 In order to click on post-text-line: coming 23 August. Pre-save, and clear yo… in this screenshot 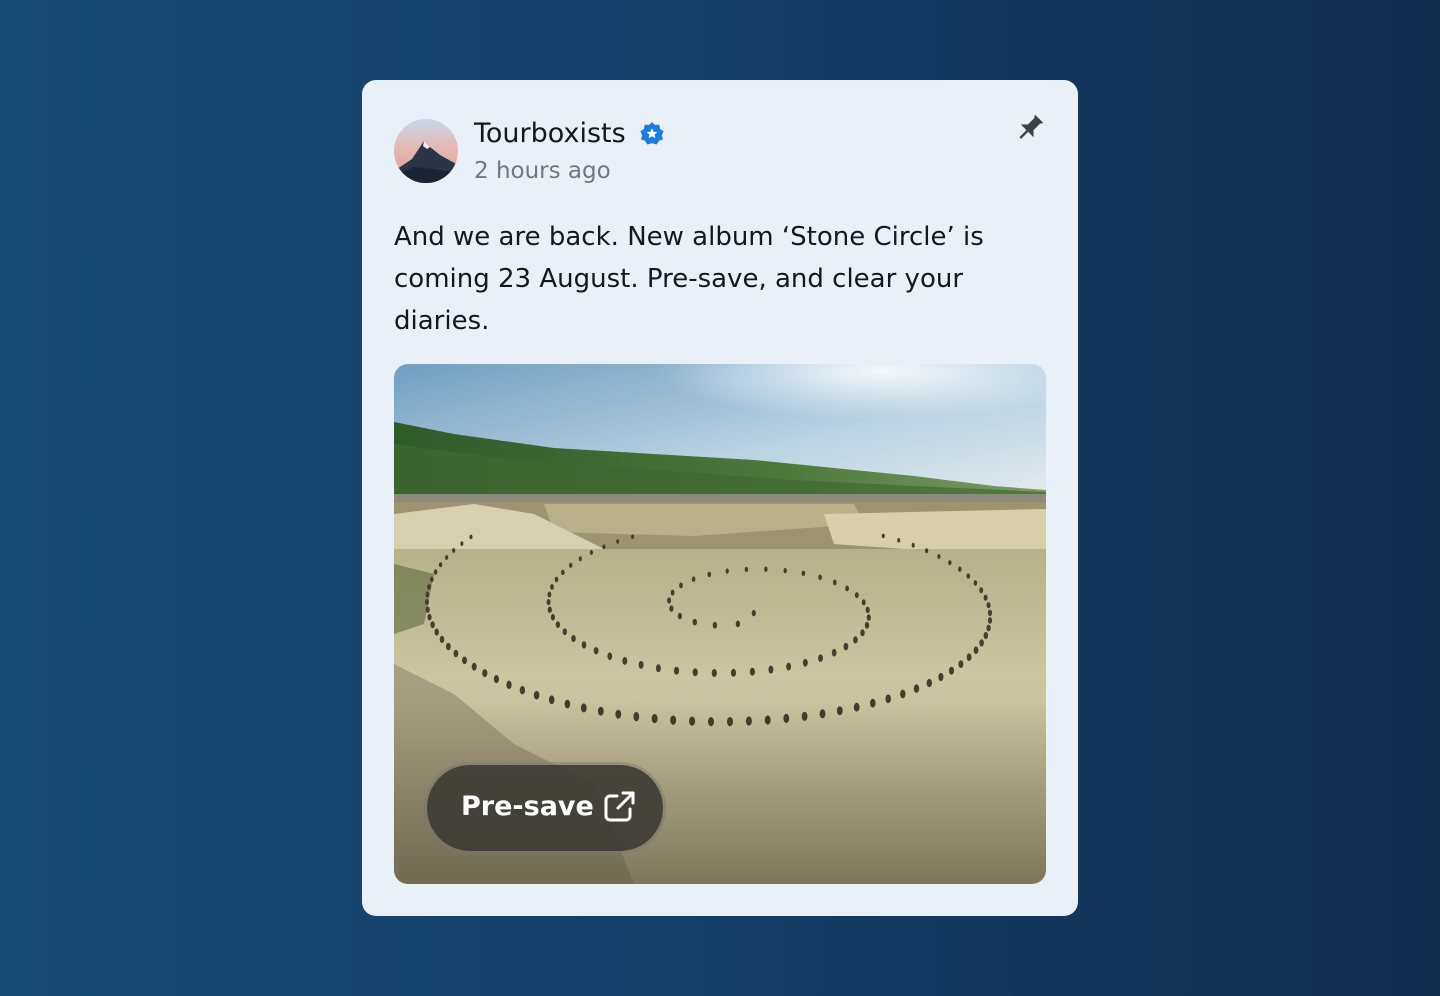, I will do `click(679, 279)`.